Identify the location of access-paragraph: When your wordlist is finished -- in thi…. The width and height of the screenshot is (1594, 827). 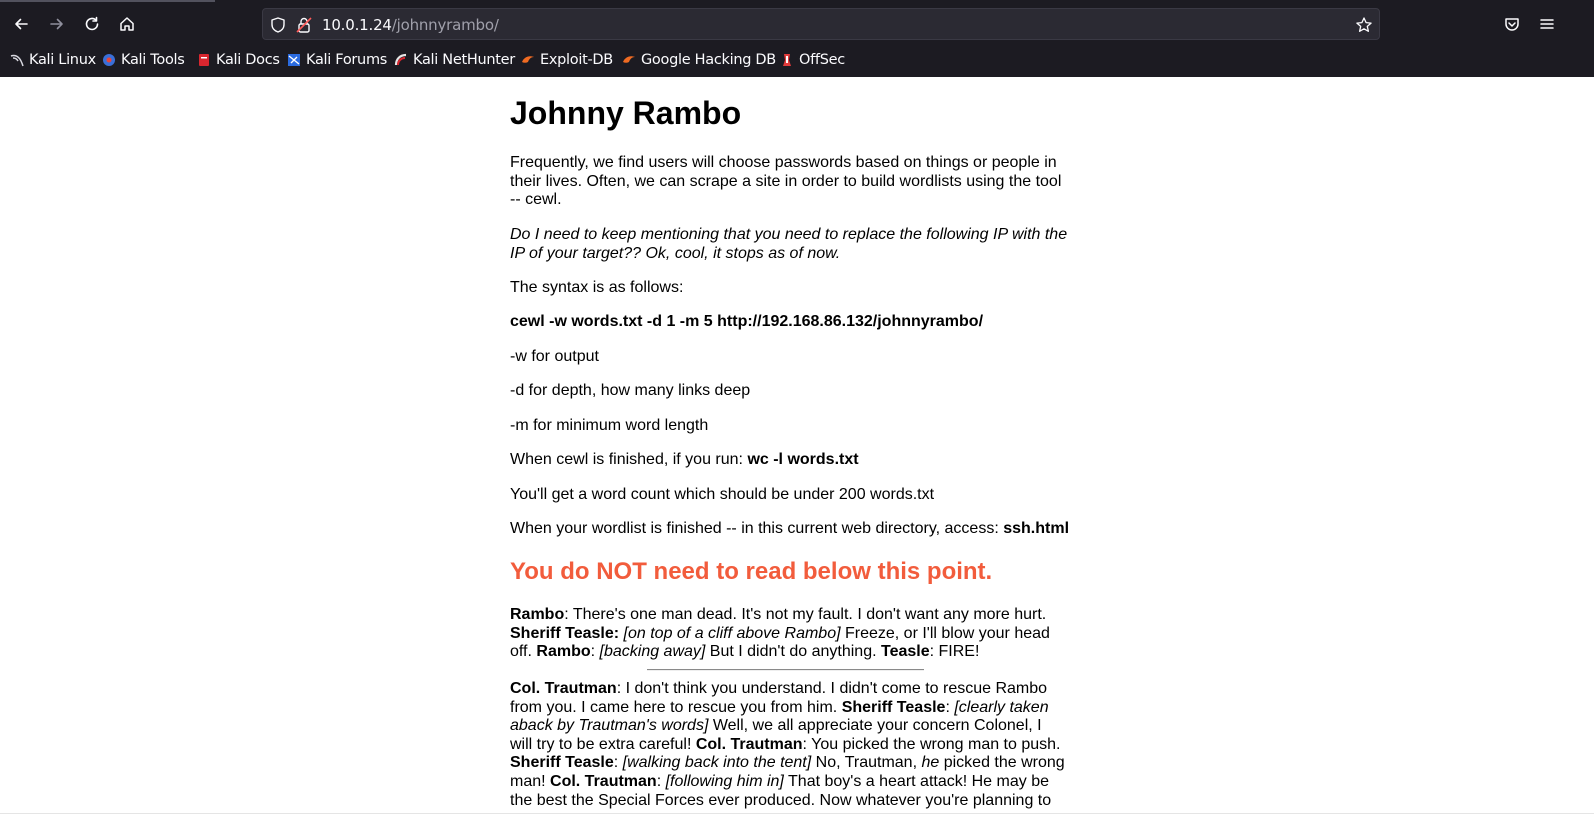
(790, 529).